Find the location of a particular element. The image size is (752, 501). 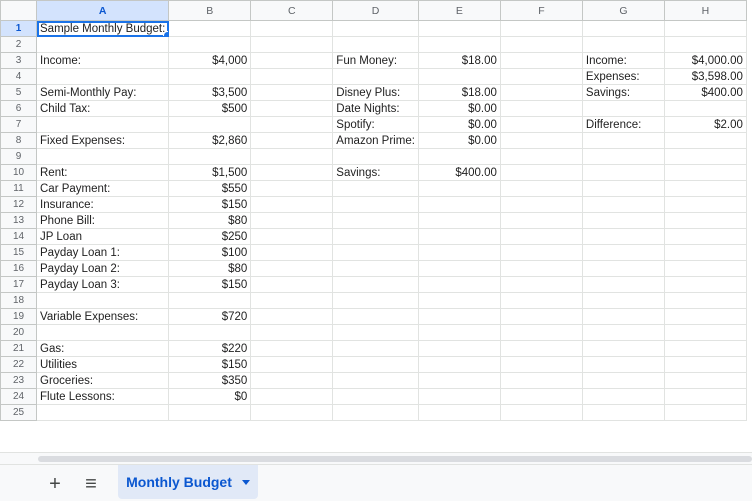

cell-e10: $400.00 is located at coordinates (459, 172).